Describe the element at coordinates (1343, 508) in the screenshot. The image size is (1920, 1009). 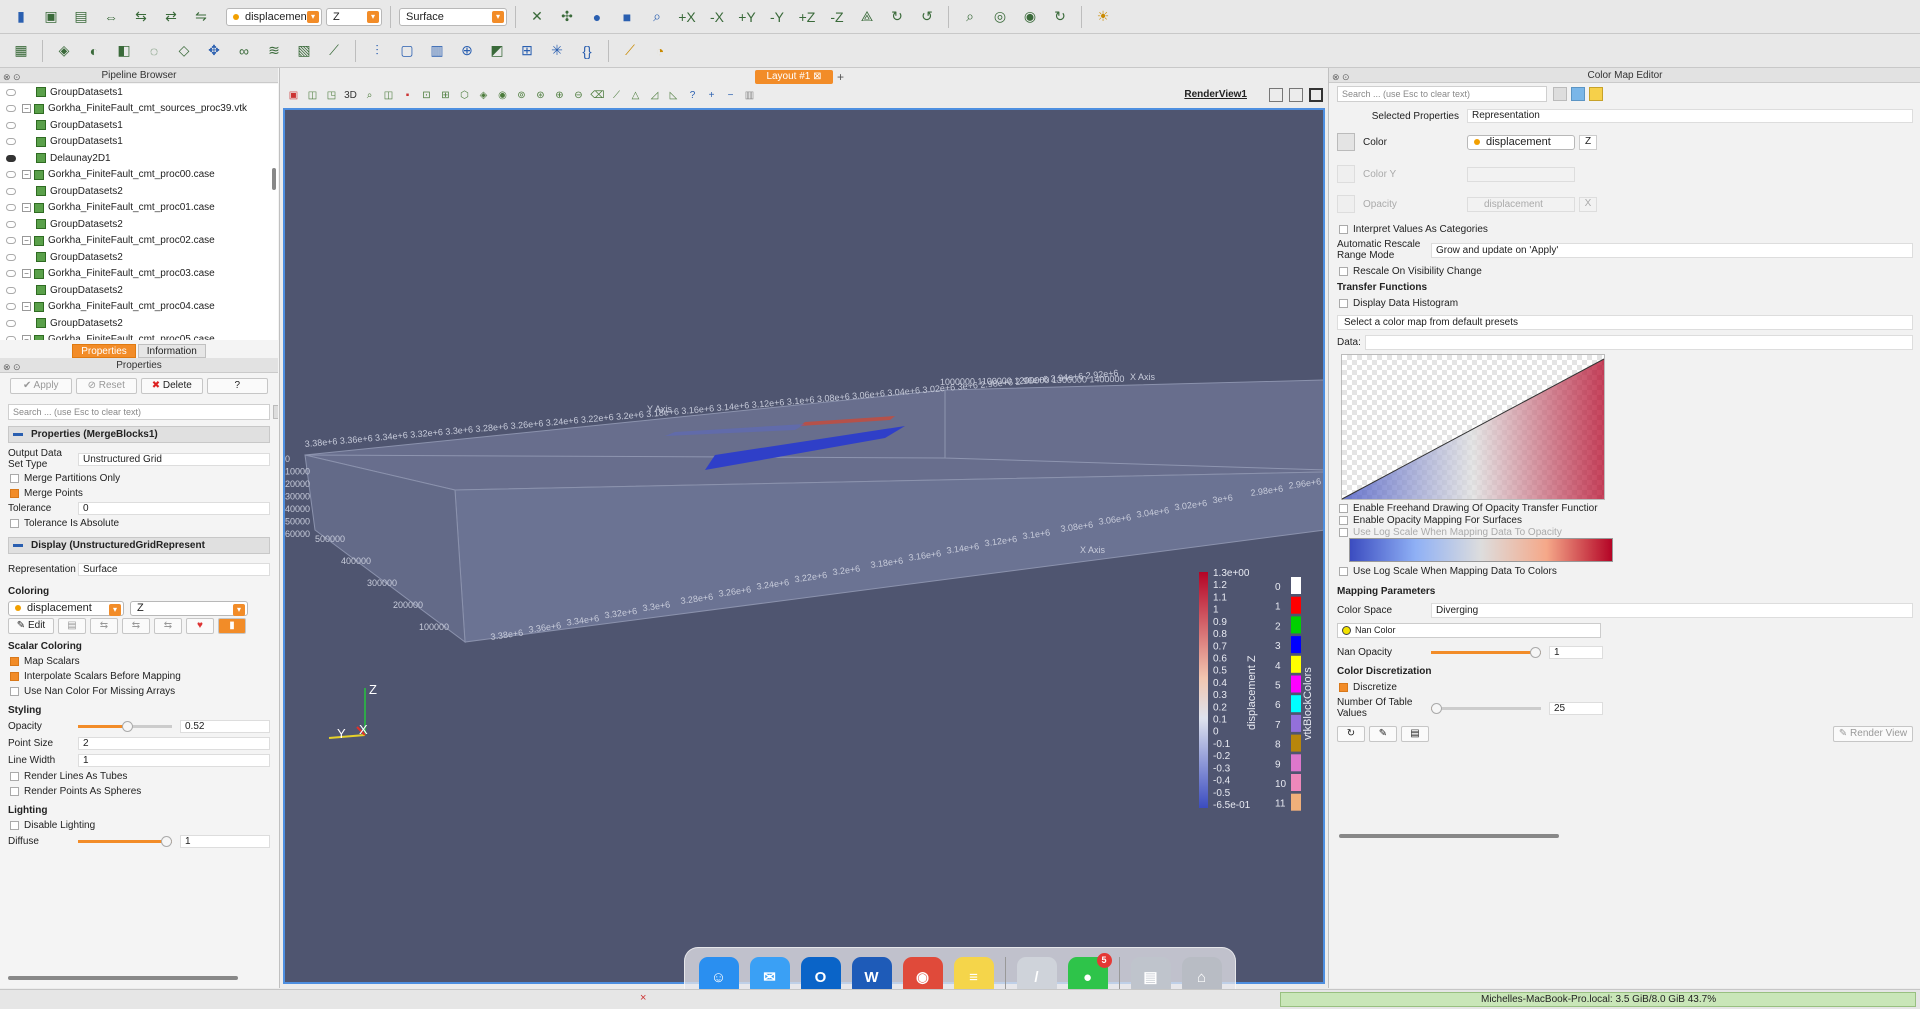
I see `freehand-checkbox` at that location.